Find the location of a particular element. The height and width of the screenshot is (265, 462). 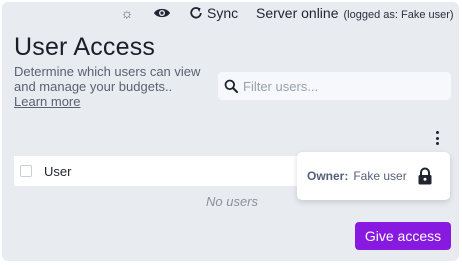

server-status-text: Server online is located at coordinates (297, 13).